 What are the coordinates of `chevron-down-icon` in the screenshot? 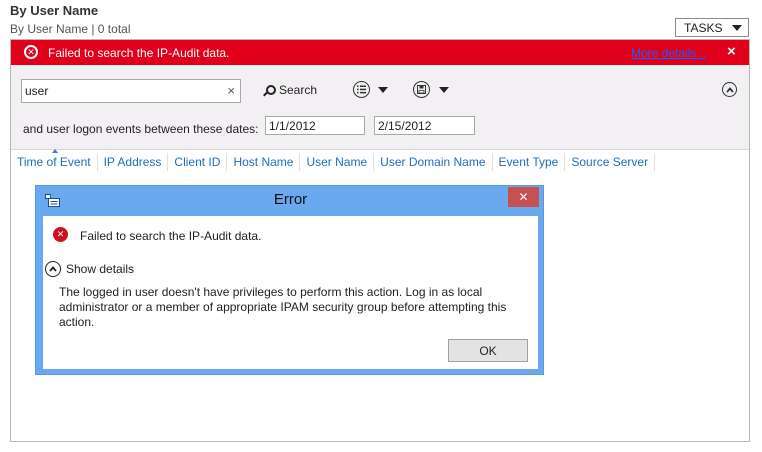 It's located at (737, 27).